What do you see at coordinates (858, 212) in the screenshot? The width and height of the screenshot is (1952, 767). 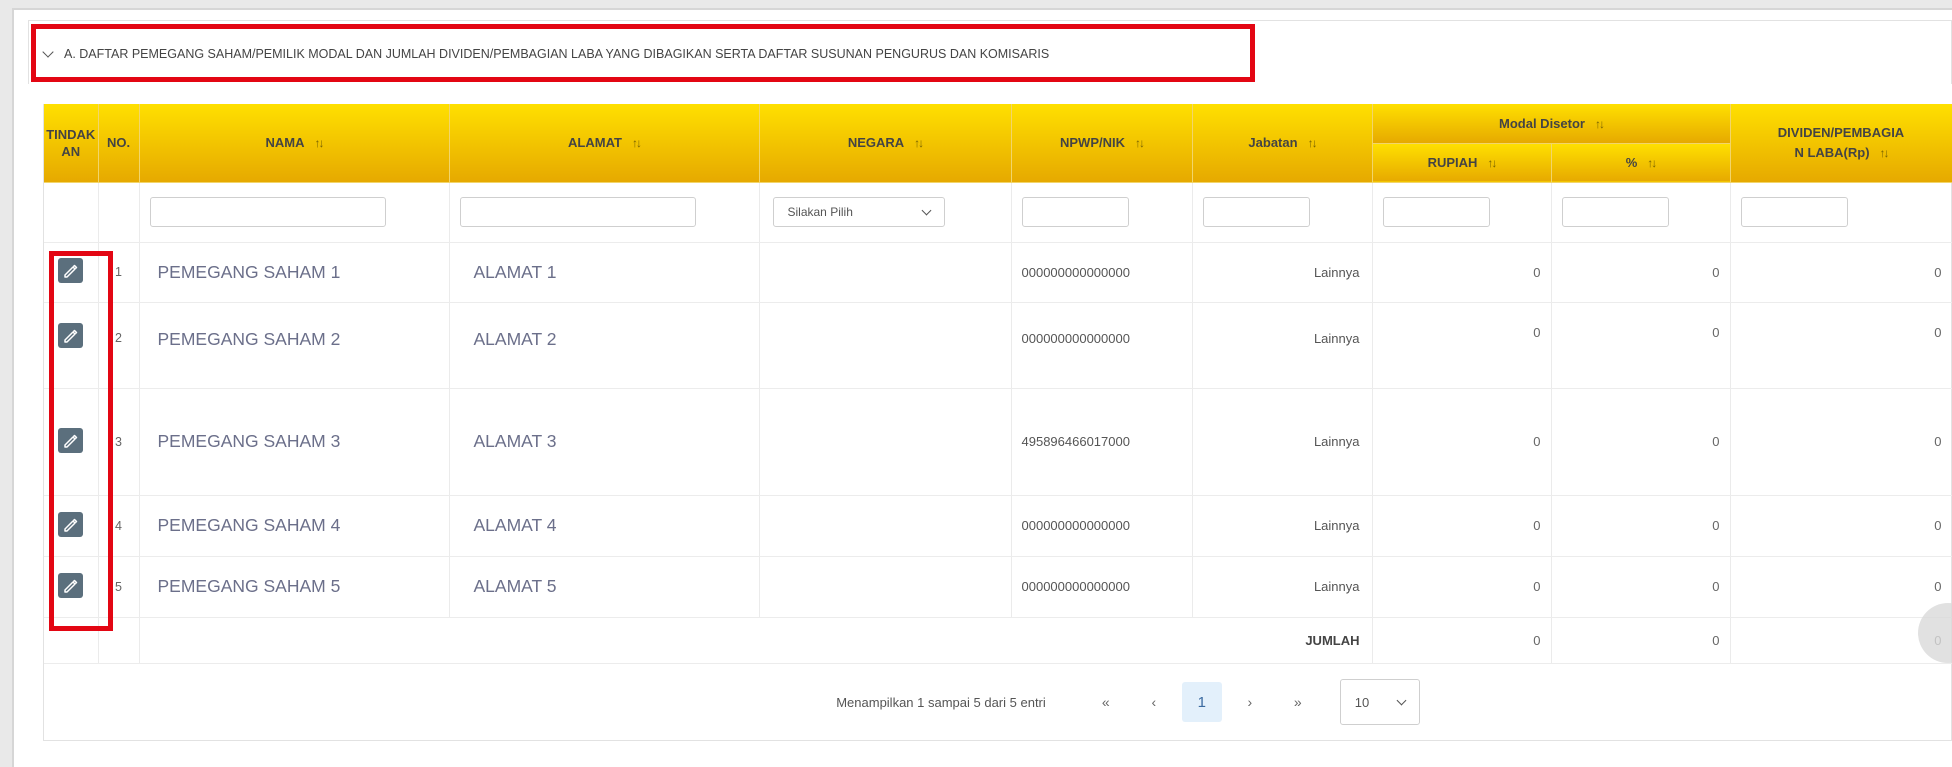 I see `filter-negara-select: Silakan Pilih` at bounding box center [858, 212].